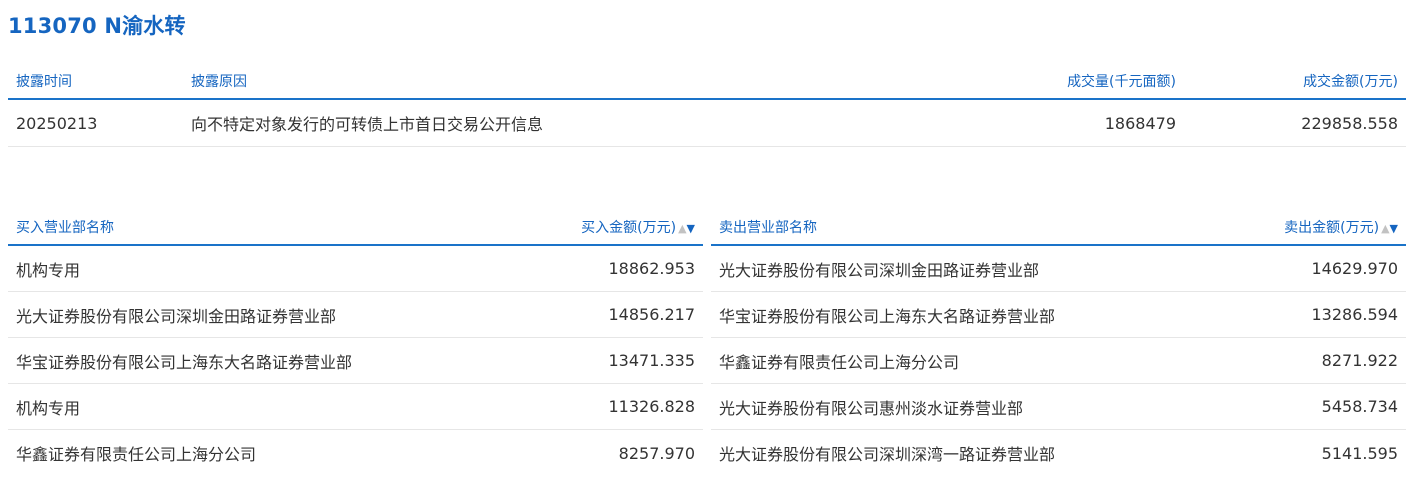  I want to click on sell-amount: 8271.922, so click(1359, 360).